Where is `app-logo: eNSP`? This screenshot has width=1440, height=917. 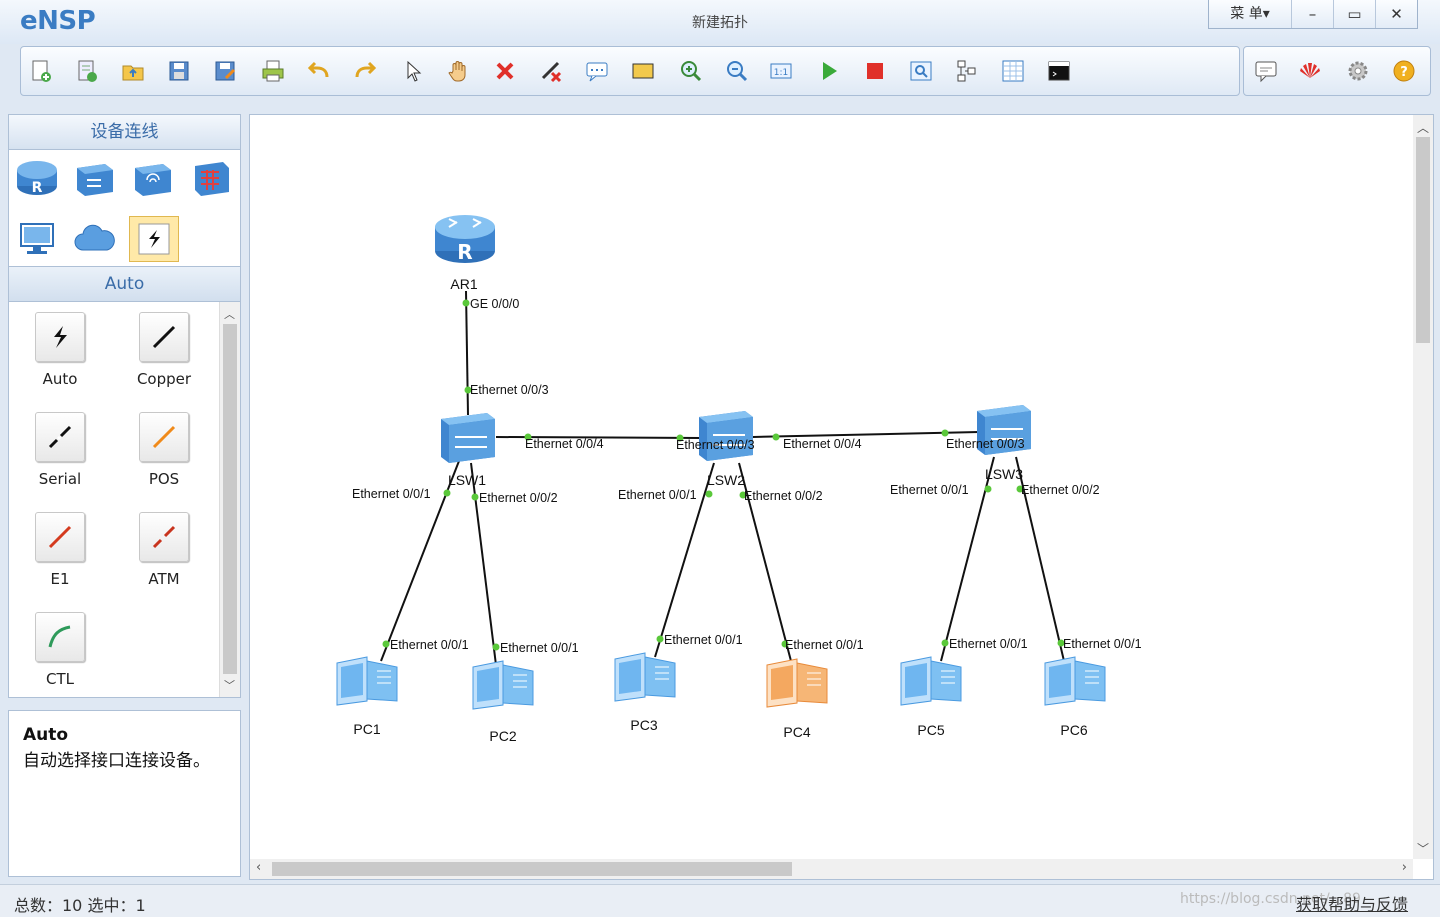
app-logo: eNSP is located at coordinates (58, 21).